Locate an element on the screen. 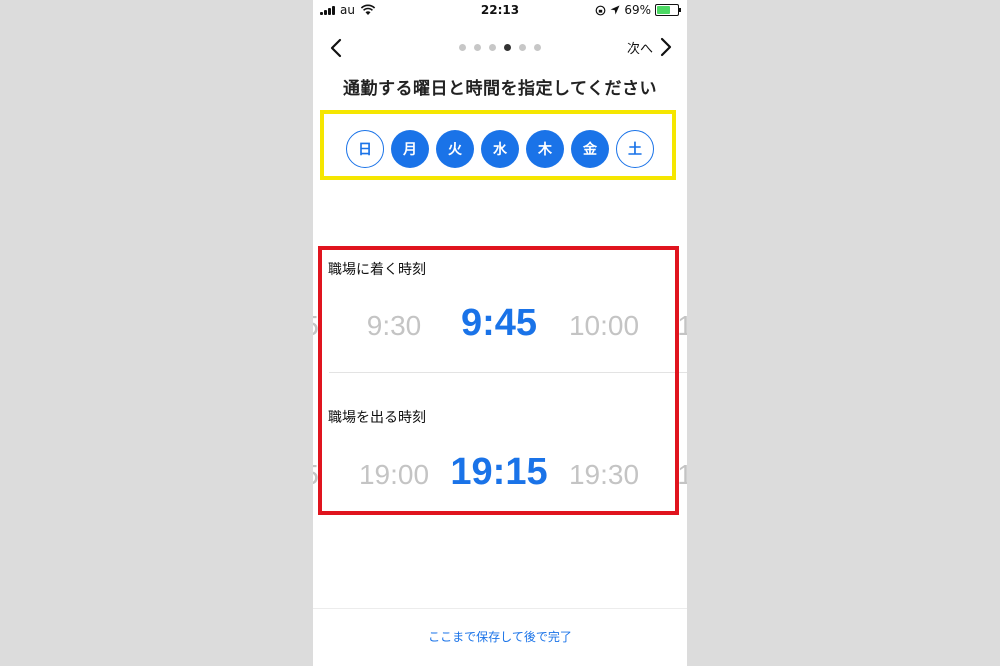 This screenshot has width=1000, height=666. status-right: 69% is located at coordinates (638, 10).